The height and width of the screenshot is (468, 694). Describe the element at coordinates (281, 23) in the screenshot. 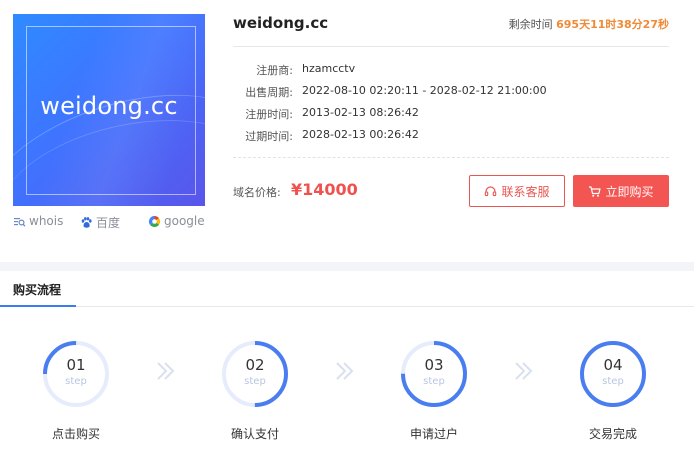

I see `domain-name-title: weidong.cc` at that location.